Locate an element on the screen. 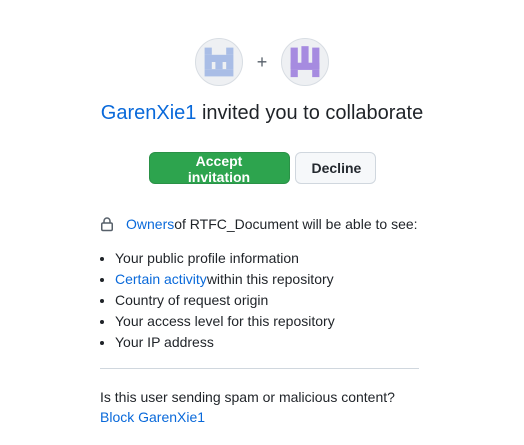 The image size is (524, 445). accept-invitation-button: Accept invitation is located at coordinates (219, 168).